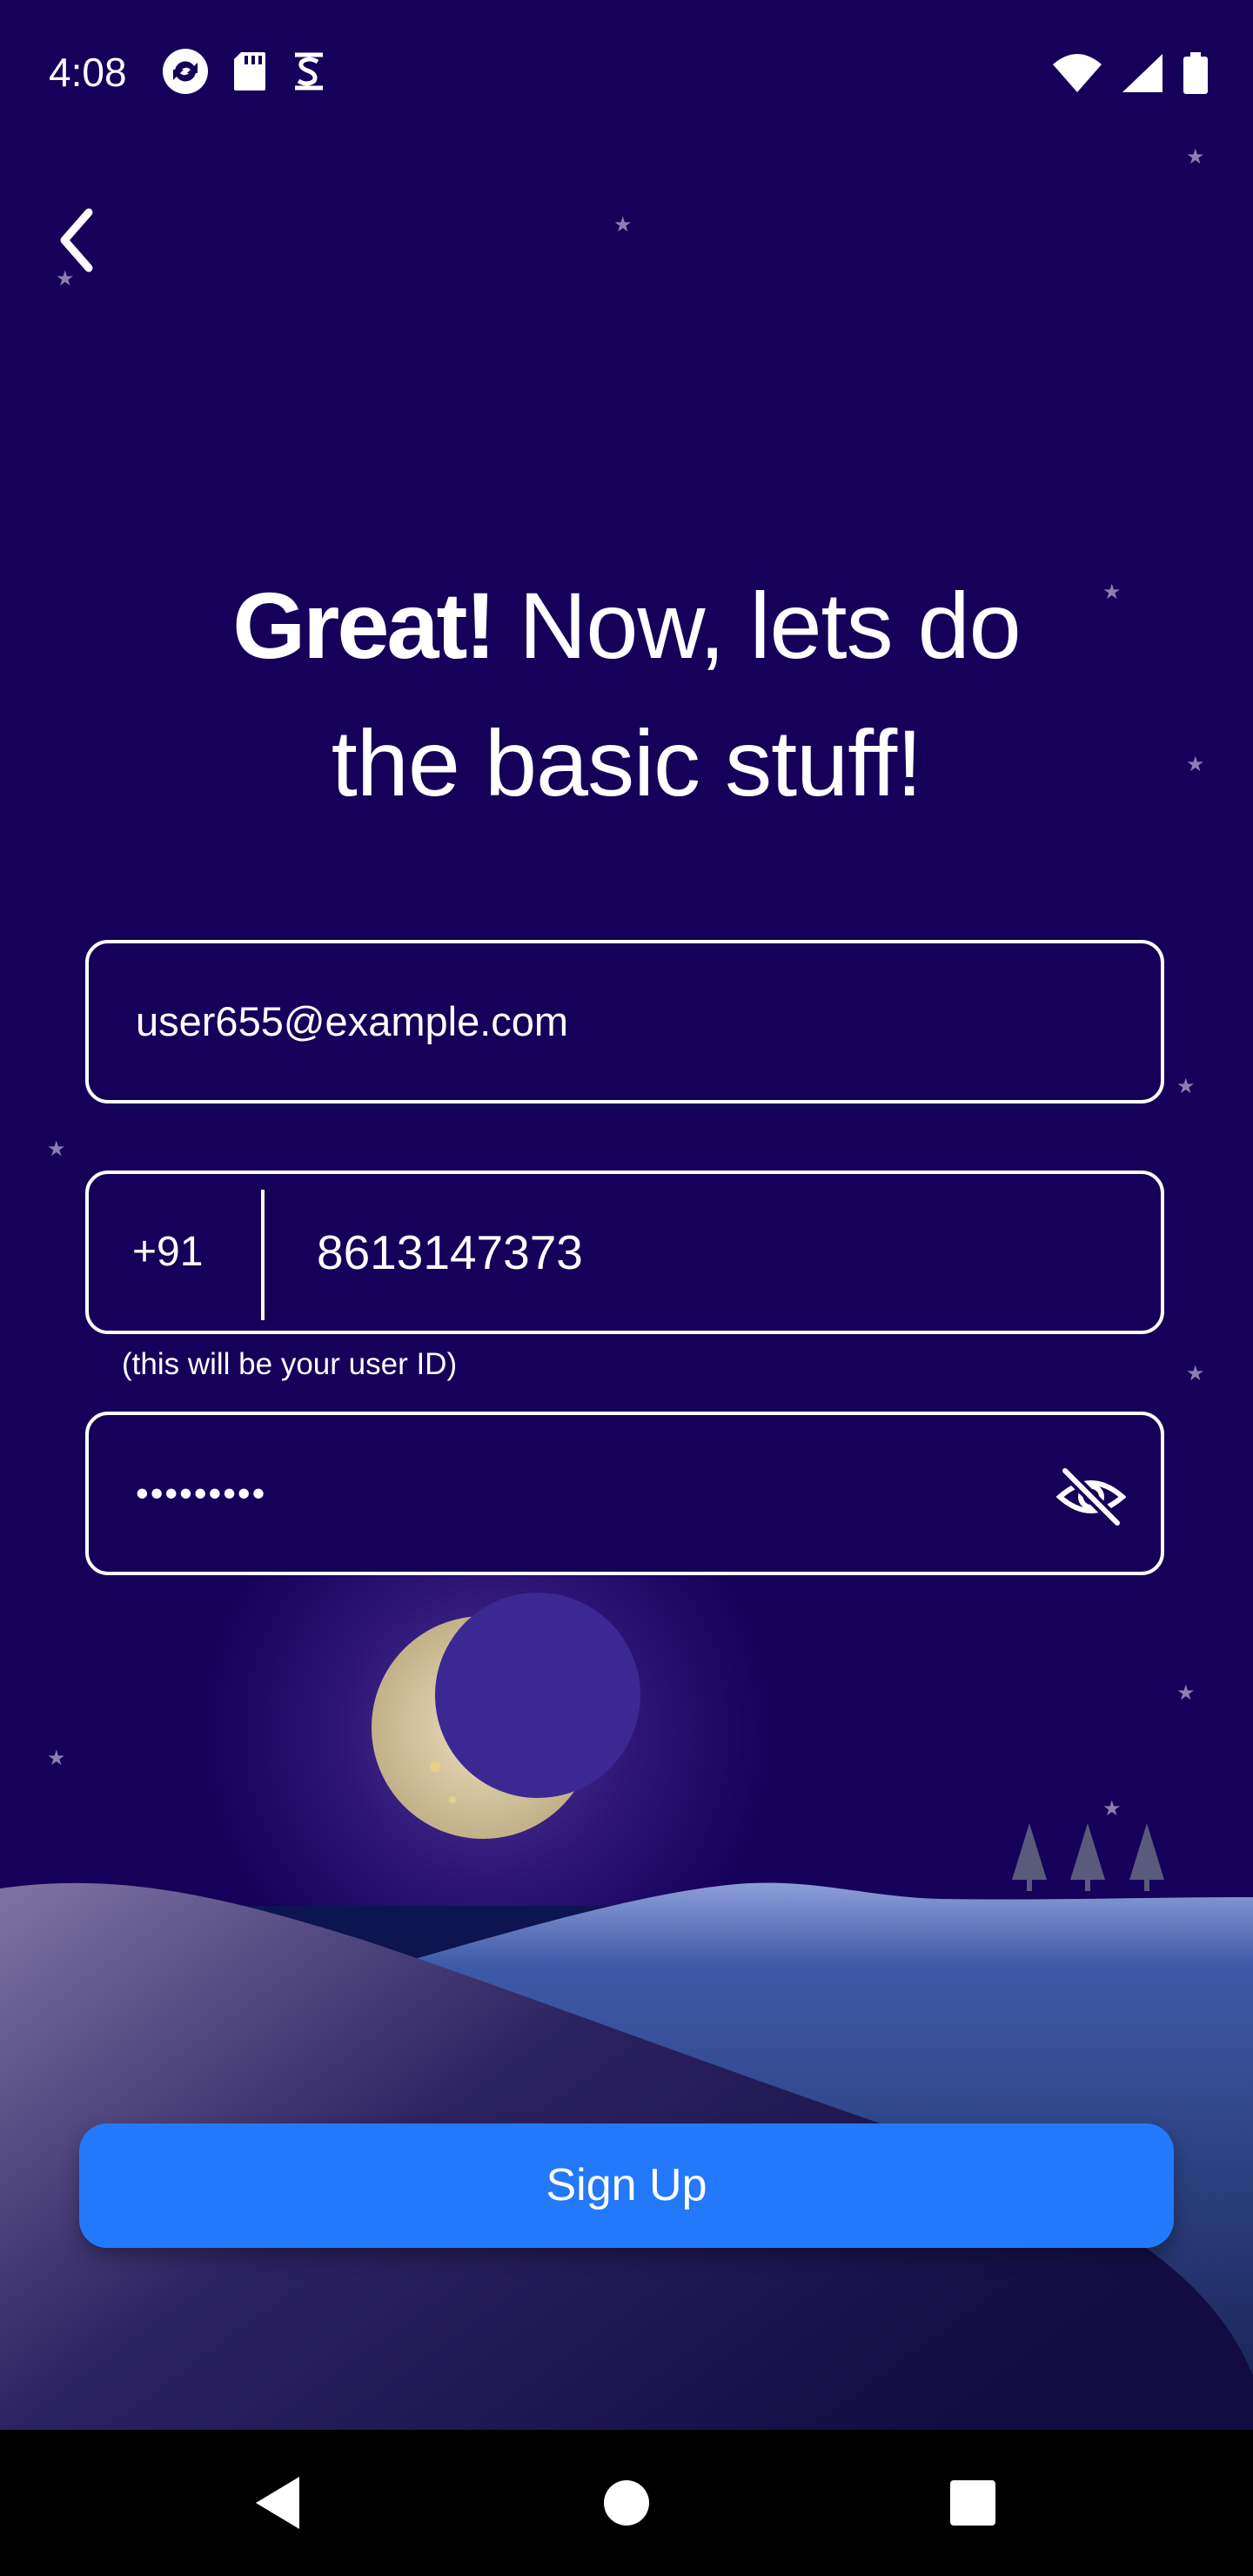  Describe the element at coordinates (201, 1492) in the screenshot. I see `password-value: •••••••••` at that location.